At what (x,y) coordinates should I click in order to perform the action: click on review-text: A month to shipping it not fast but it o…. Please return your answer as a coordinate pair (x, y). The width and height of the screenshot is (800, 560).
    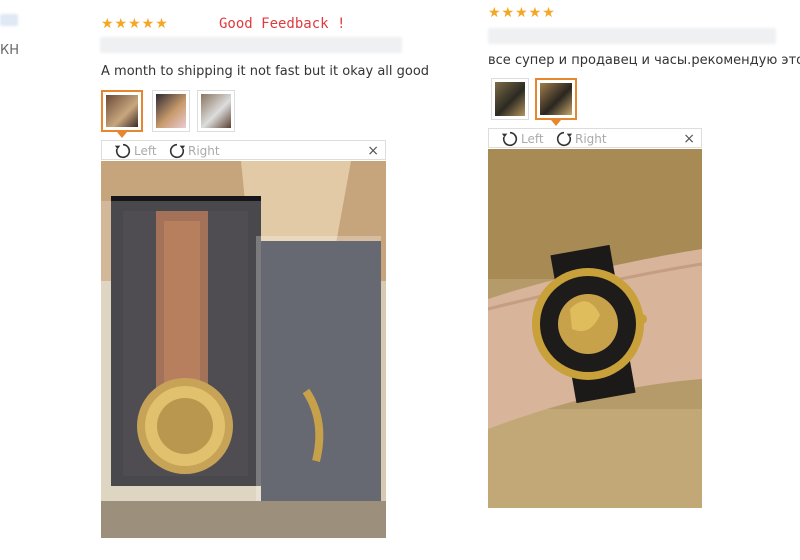
    Looking at the image, I should click on (265, 71).